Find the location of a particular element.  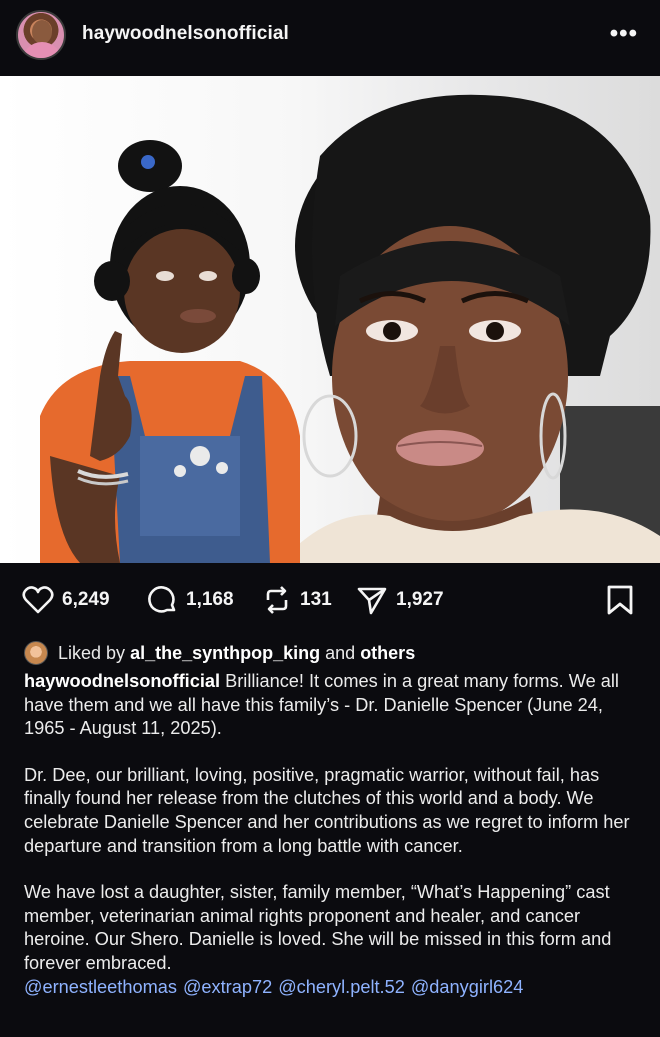

save-button is located at coordinates (620, 602).